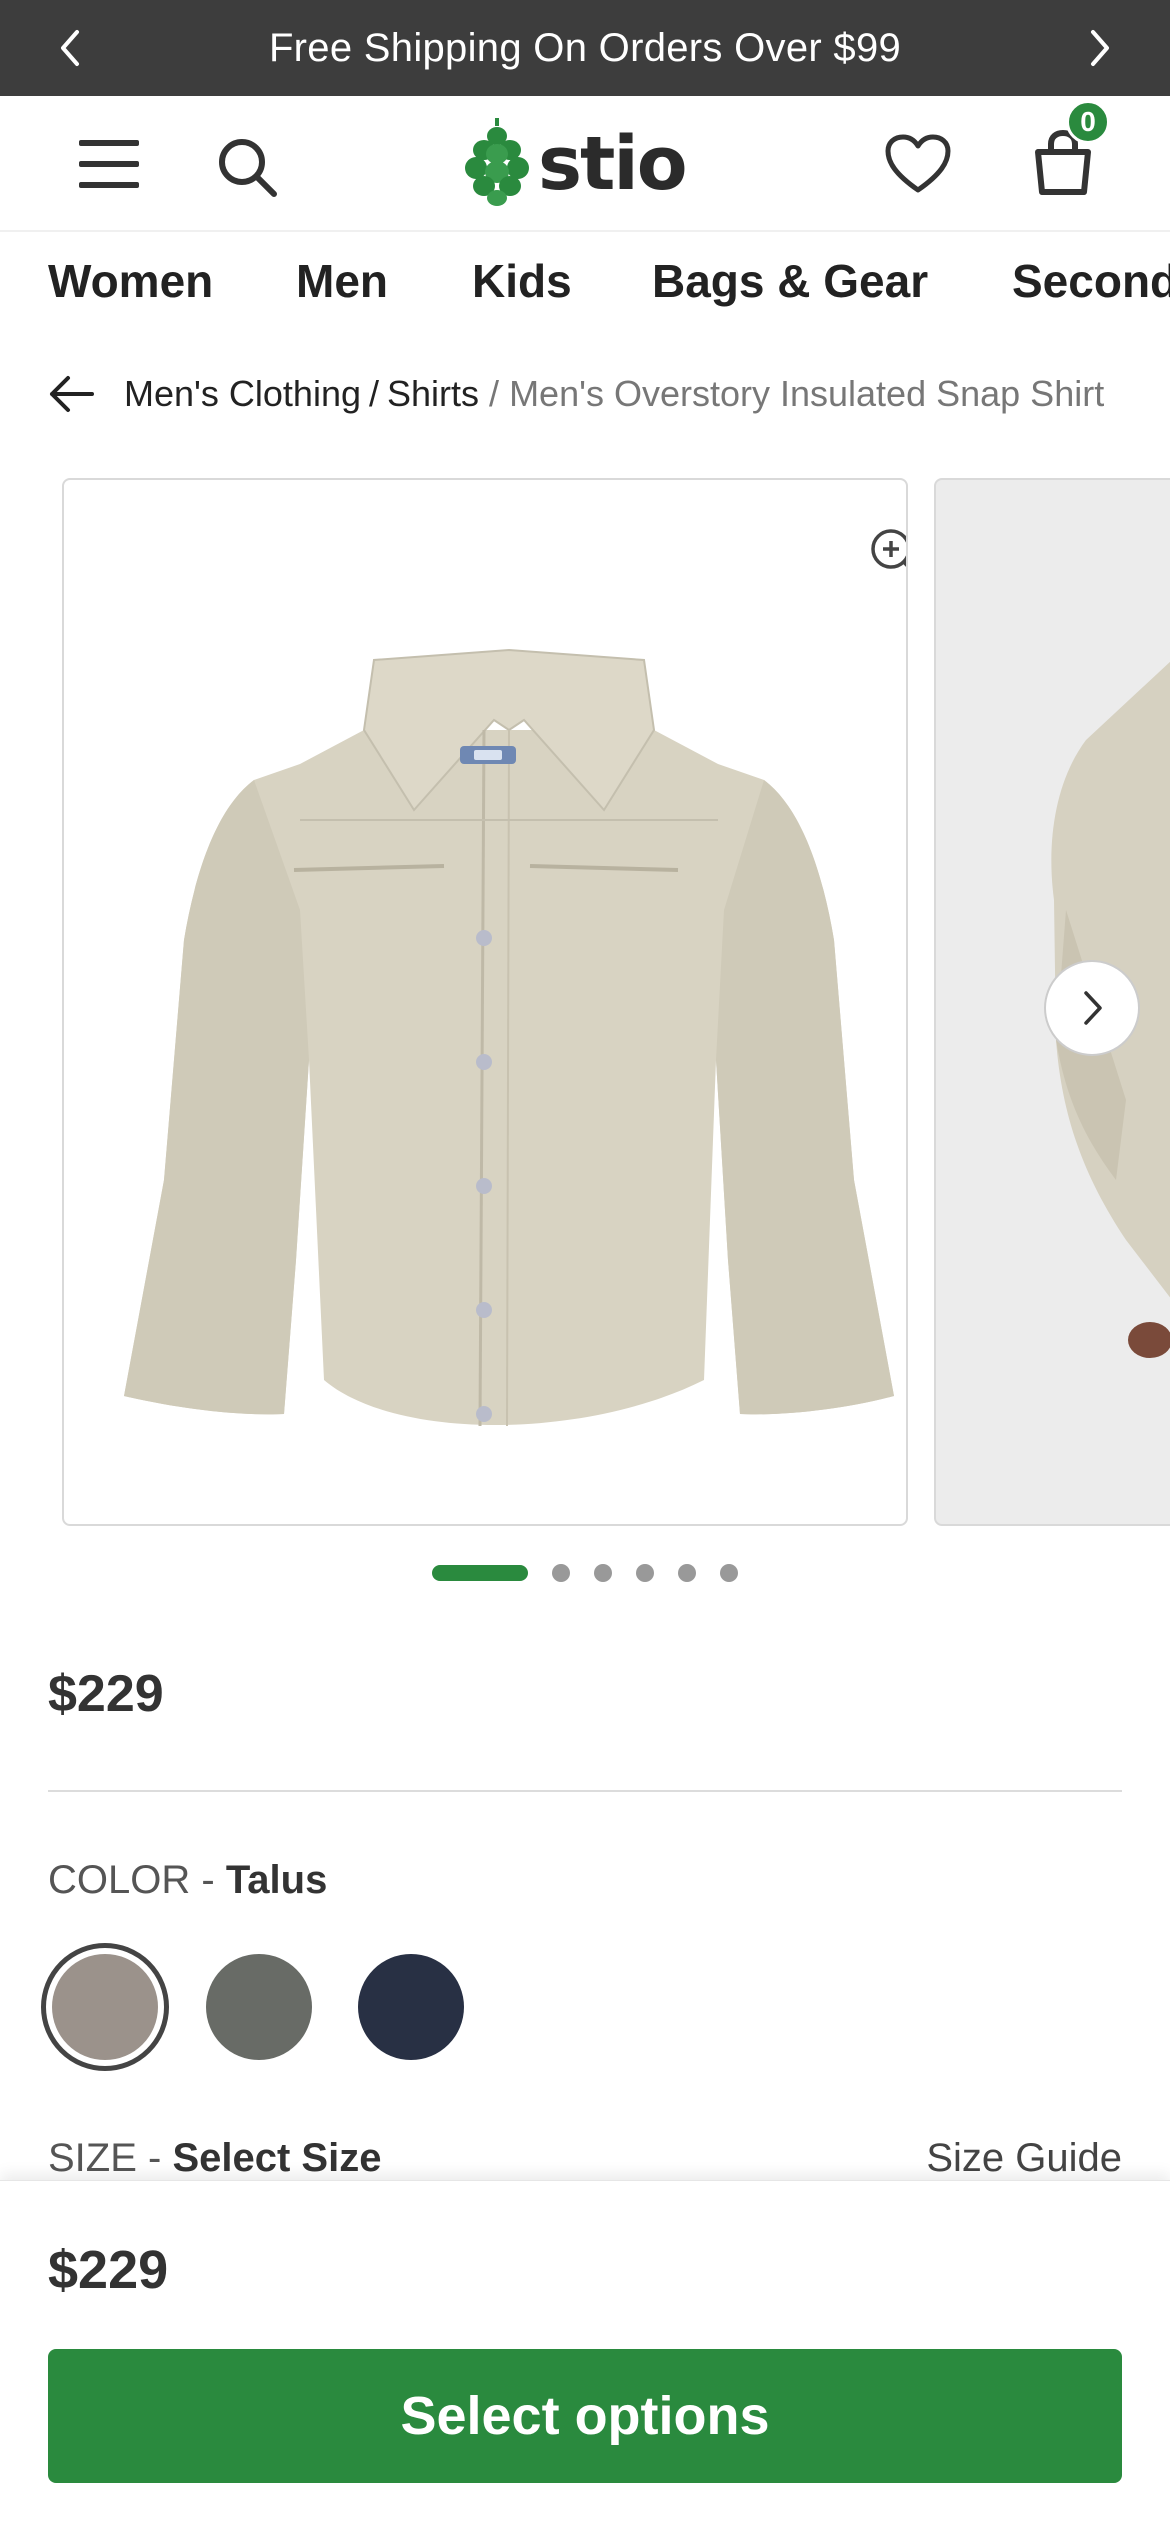 The image size is (1170, 2532). What do you see at coordinates (790, 281) in the screenshot?
I see `nav-item-bags-gear: Bags & Gear` at bounding box center [790, 281].